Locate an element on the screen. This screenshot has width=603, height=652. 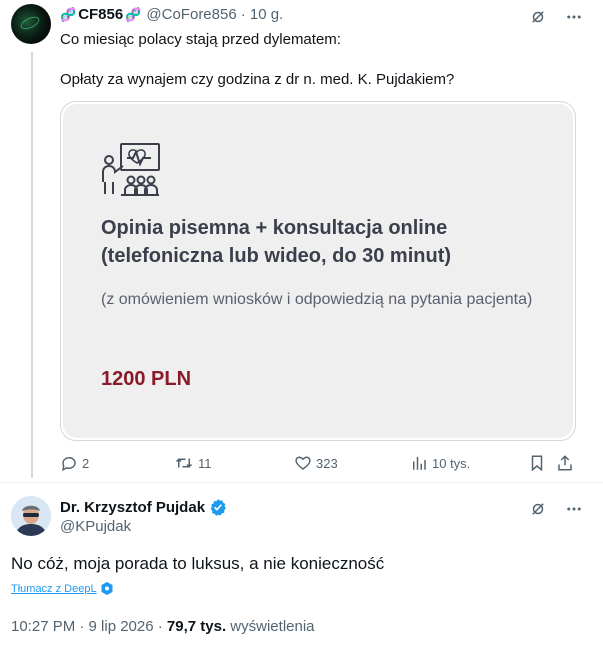
deepl-icon is located at coordinates (107, 588).